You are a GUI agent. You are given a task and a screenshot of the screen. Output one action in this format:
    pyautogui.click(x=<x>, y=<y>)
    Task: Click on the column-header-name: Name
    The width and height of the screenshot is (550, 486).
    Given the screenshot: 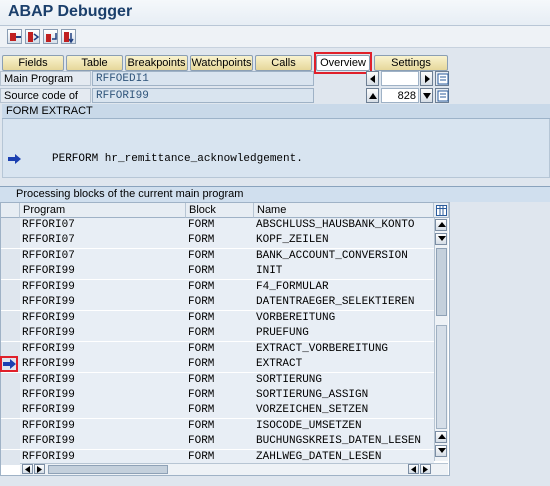 What is the action you would take?
    pyautogui.click(x=344, y=210)
    